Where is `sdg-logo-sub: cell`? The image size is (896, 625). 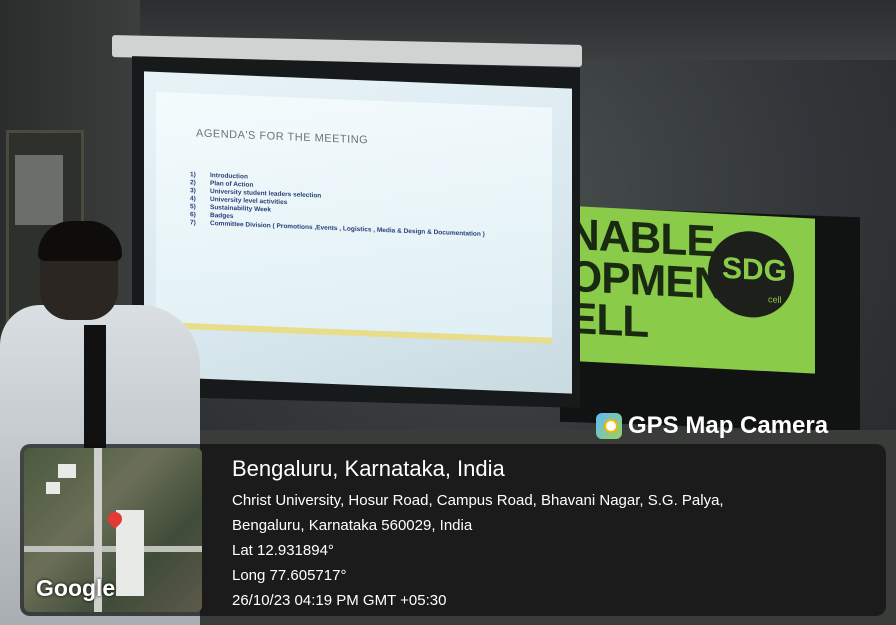
sdg-logo-sub: cell is located at coordinates (775, 299).